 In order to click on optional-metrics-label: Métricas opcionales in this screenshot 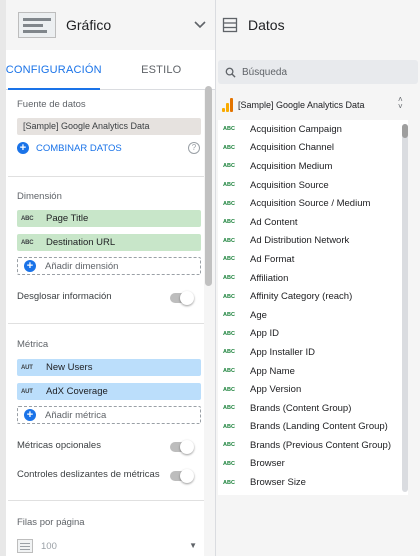, I will do `click(59, 445)`.